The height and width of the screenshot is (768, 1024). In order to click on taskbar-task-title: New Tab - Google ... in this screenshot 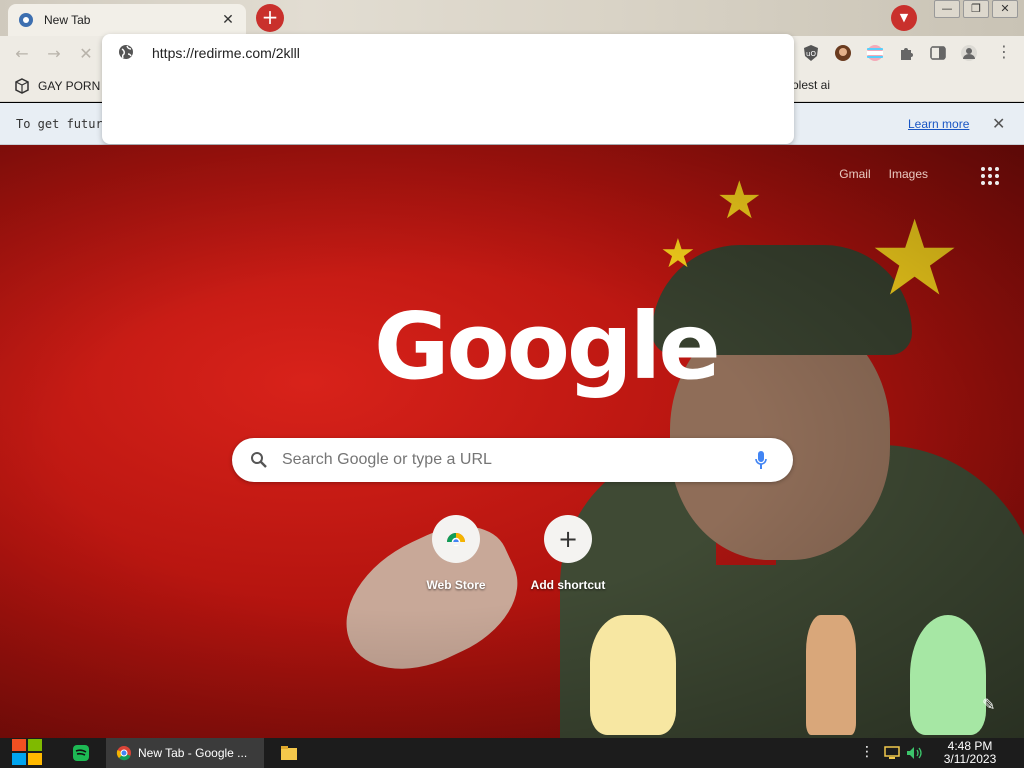, I will do `click(193, 753)`.